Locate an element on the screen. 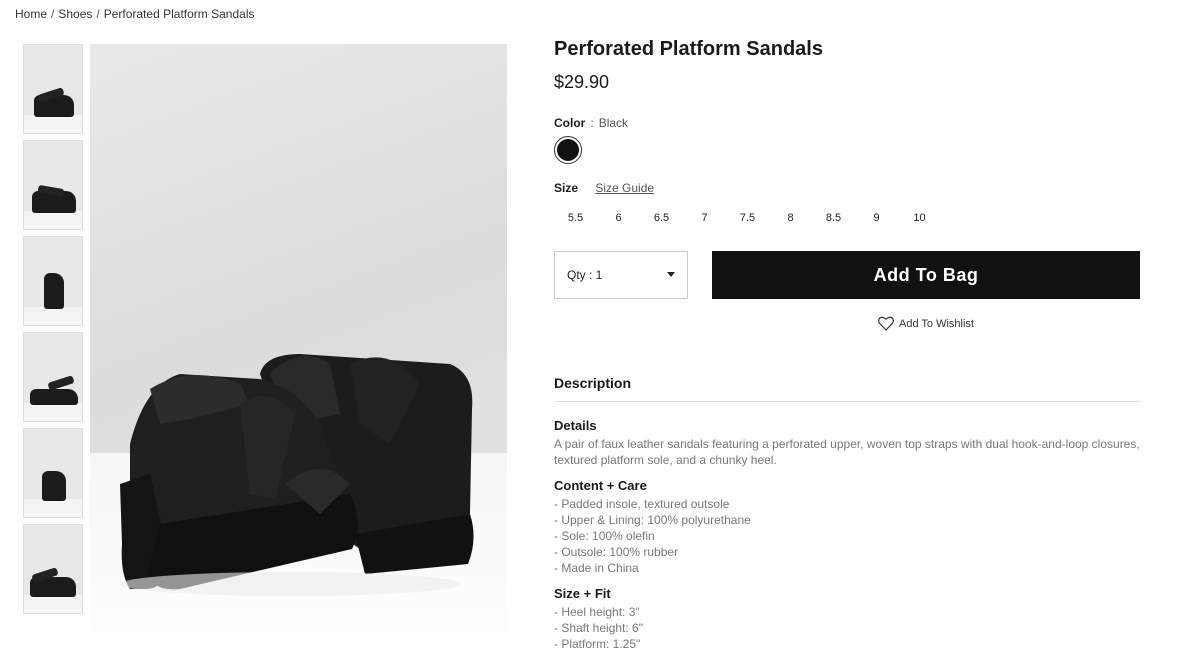 This screenshot has width=1198, height=668. size-option: 6 is located at coordinates (618, 218).